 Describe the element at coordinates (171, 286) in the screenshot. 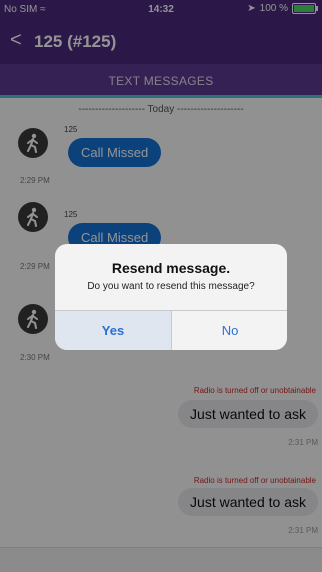

I see `alert-message: Do you want to resend this message?` at that location.